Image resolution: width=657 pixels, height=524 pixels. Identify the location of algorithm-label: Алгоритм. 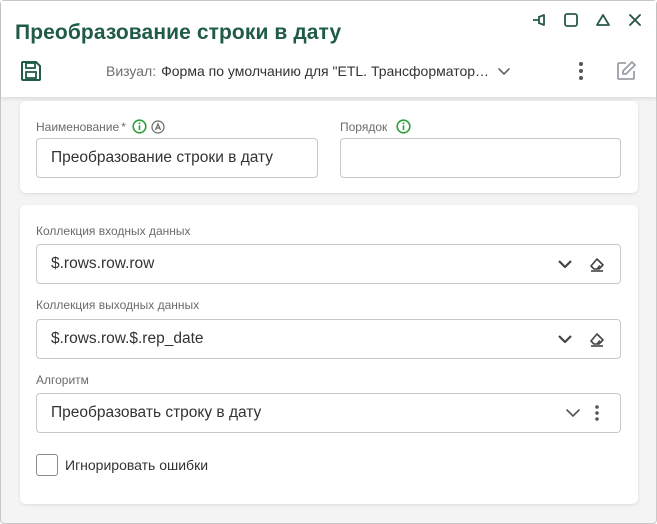
(62, 380).